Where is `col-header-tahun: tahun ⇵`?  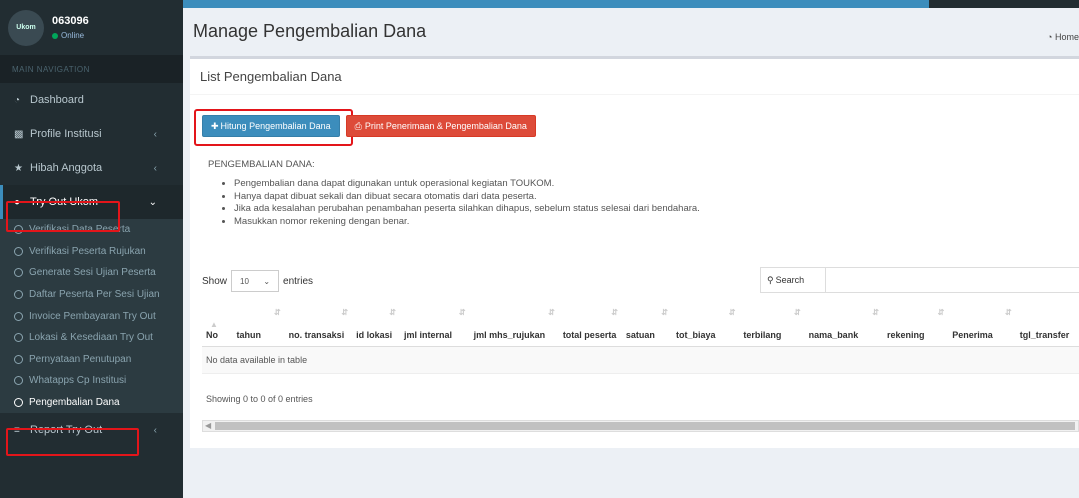 col-header-tahun: tahun ⇵ is located at coordinates (258, 322).